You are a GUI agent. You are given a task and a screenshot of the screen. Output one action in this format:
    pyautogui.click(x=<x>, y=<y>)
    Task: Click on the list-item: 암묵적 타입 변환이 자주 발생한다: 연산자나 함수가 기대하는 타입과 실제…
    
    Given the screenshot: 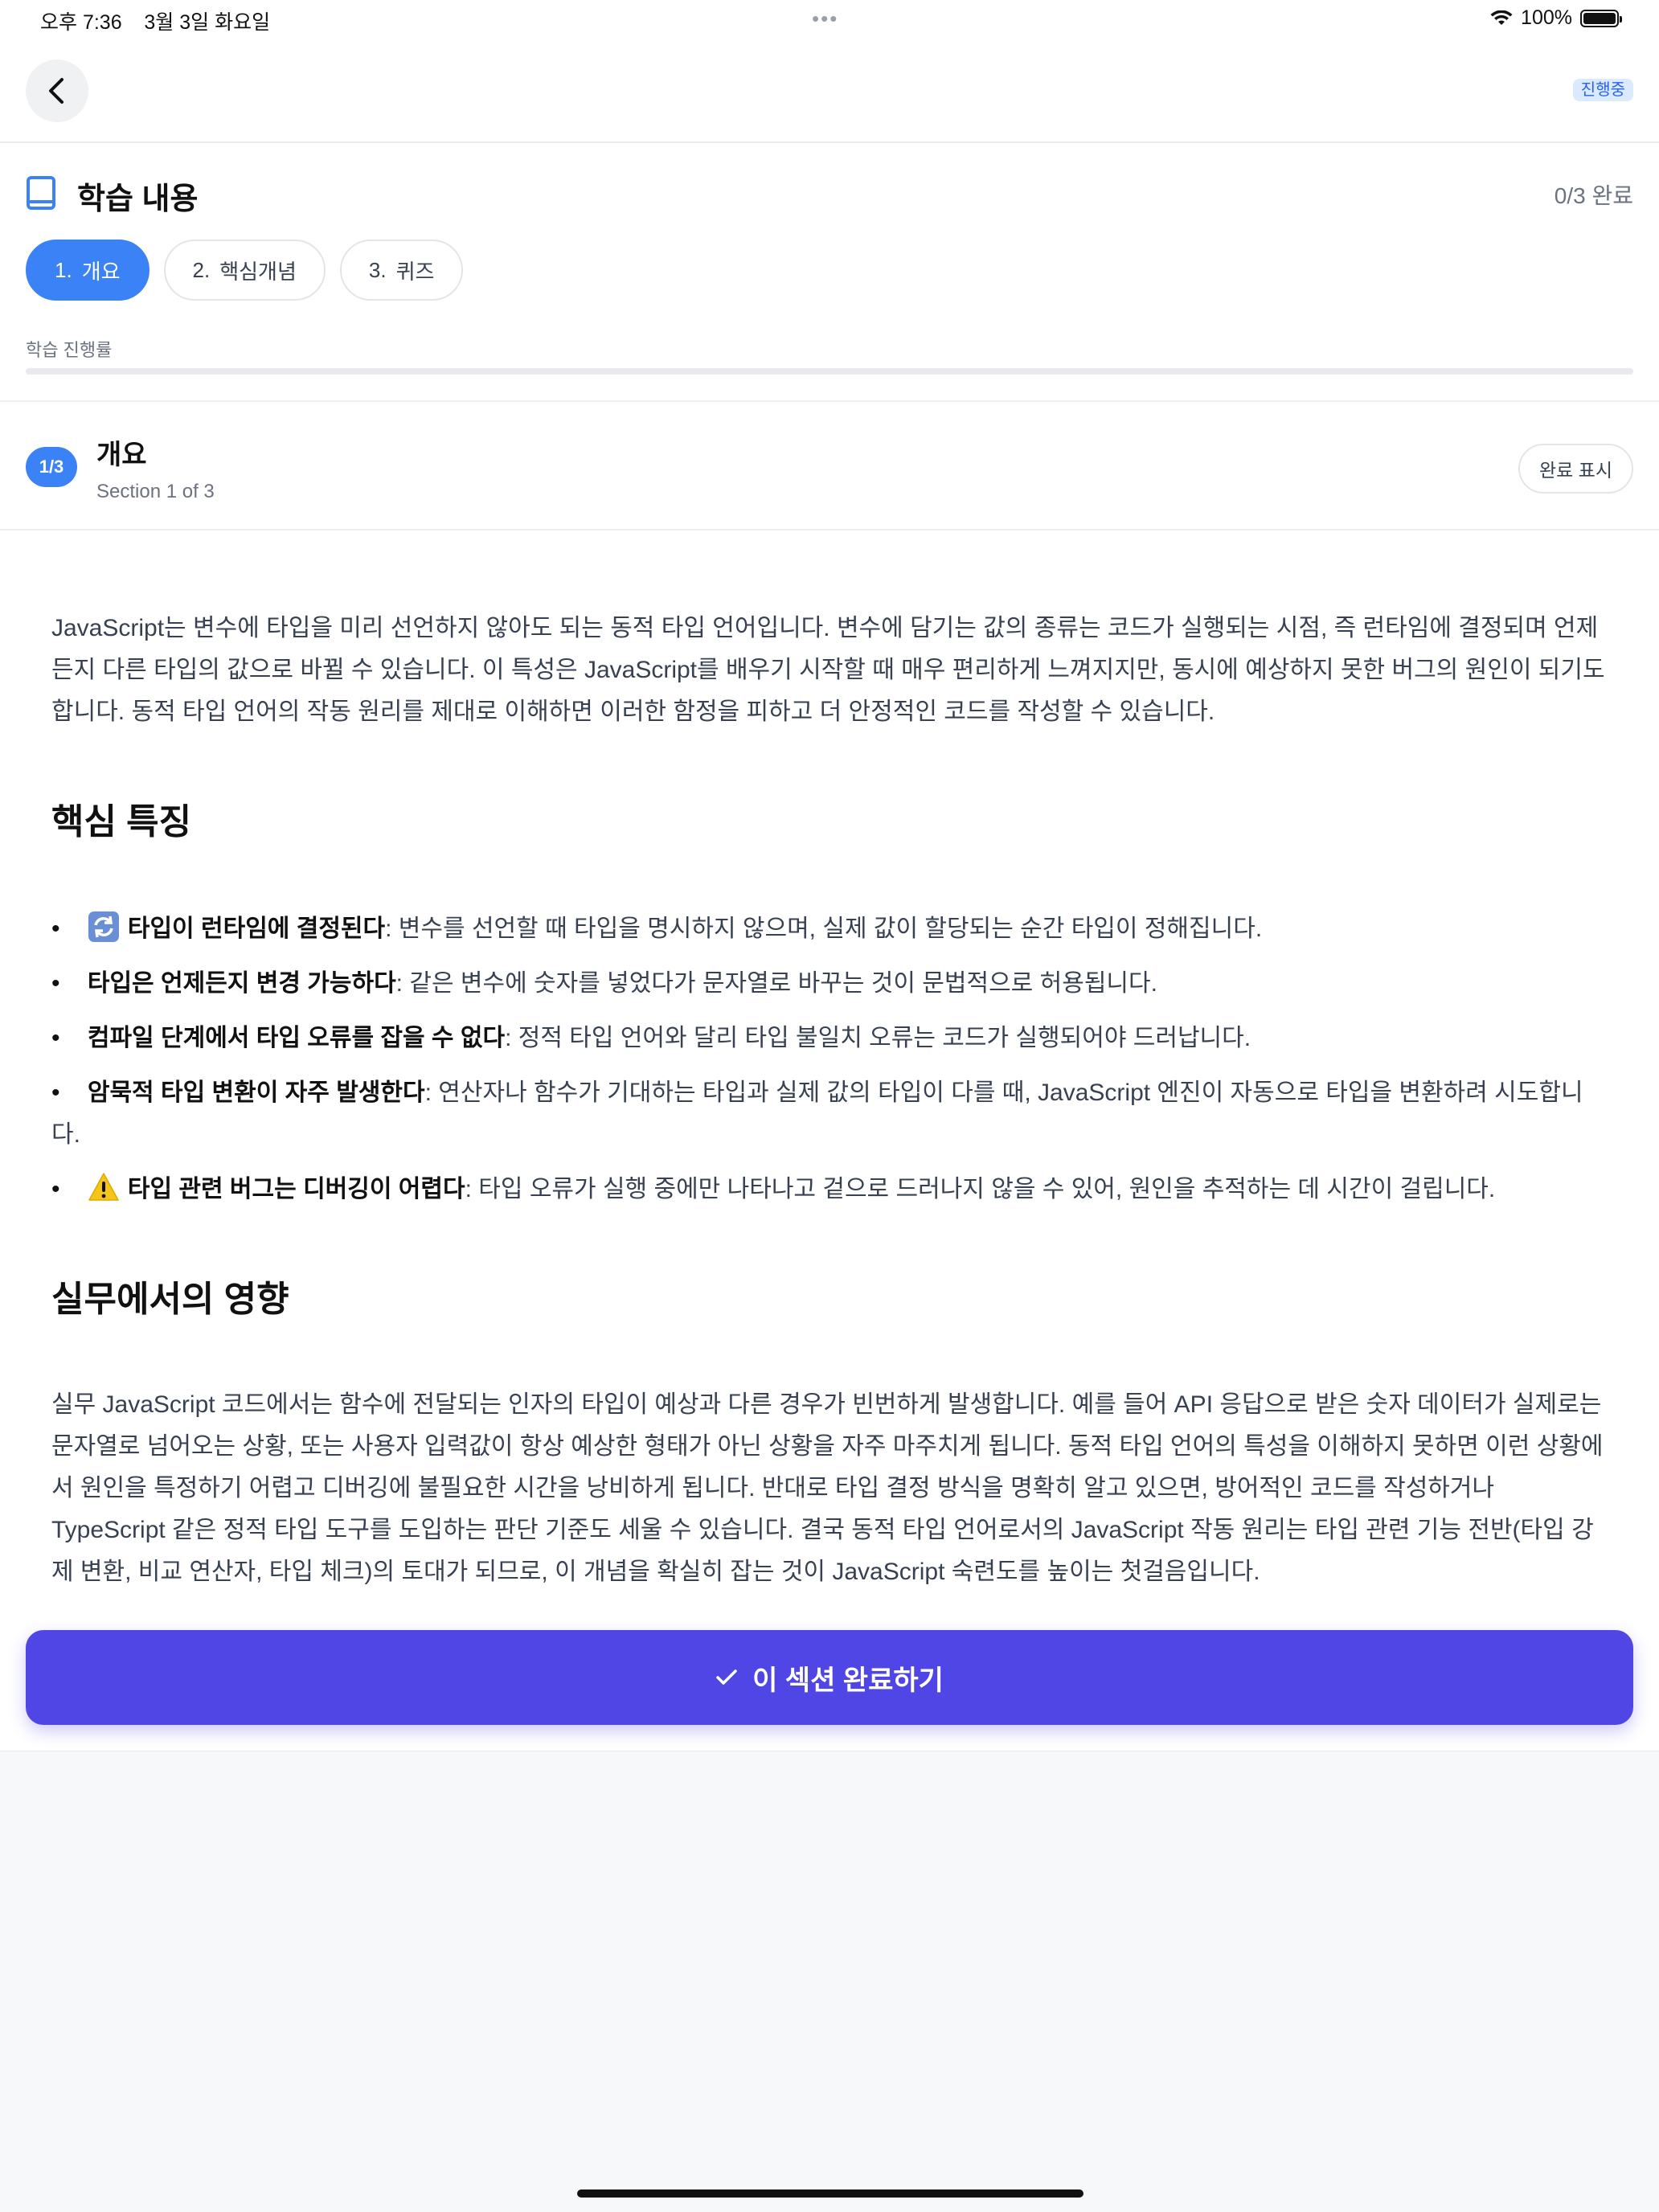 What is the action you would take?
    pyautogui.click(x=831, y=1114)
    